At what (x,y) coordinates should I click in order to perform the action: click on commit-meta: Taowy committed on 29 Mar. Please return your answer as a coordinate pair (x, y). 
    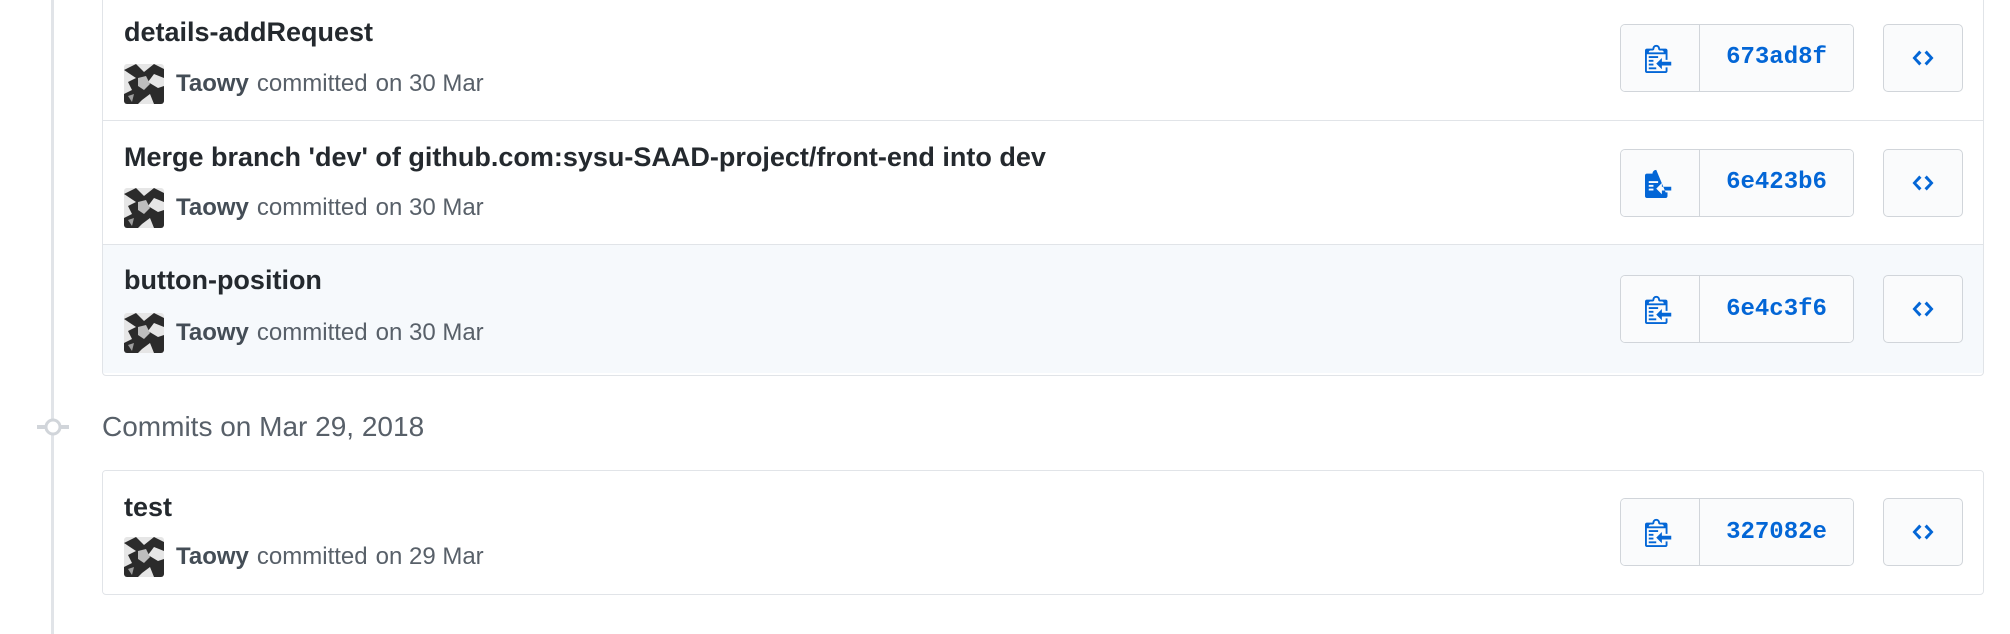
    Looking at the image, I should click on (304, 557).